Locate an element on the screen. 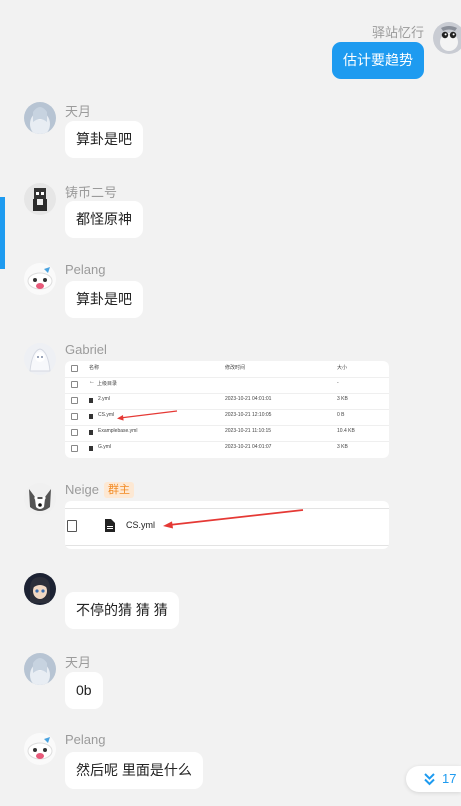 This screenshot has height=806, width=461. sender-name: Gabriel is located at coordinates (86, 349).